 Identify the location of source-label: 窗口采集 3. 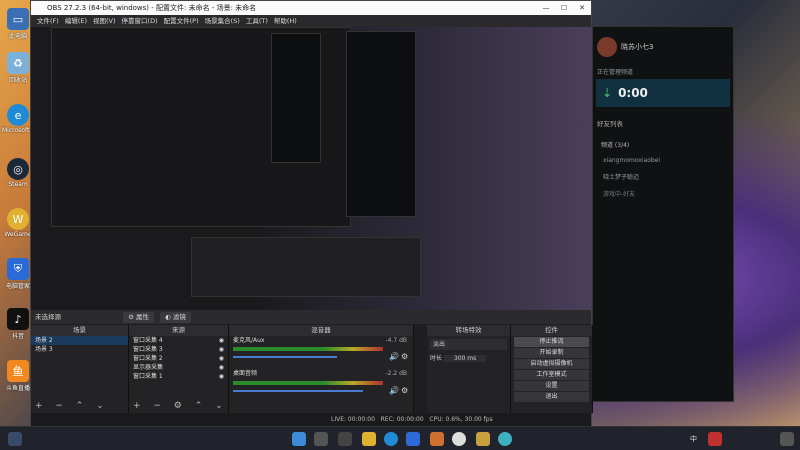
(148, 349).